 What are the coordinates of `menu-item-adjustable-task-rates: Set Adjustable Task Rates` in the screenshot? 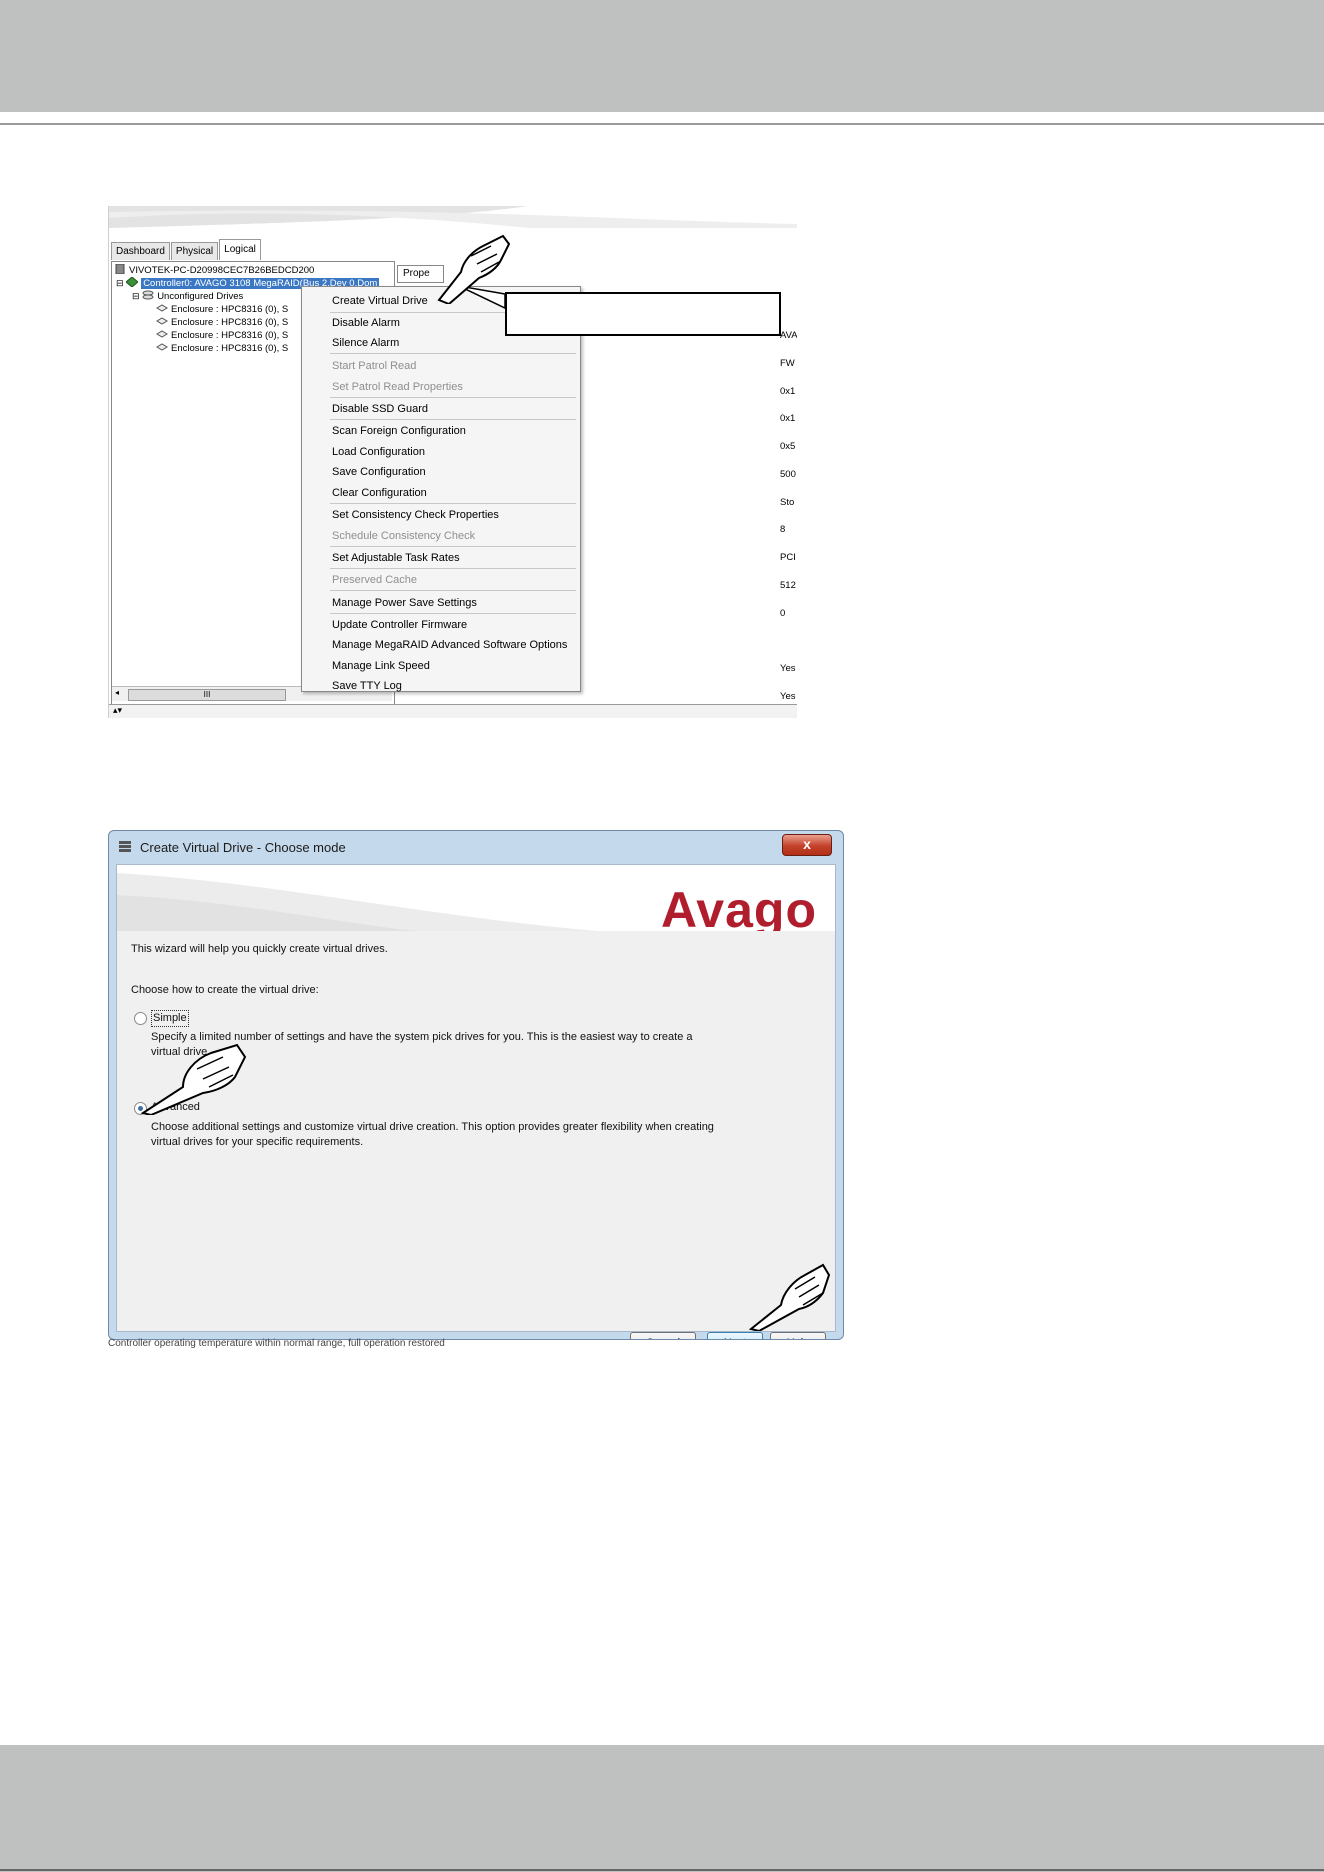 It's located at (396, 558).